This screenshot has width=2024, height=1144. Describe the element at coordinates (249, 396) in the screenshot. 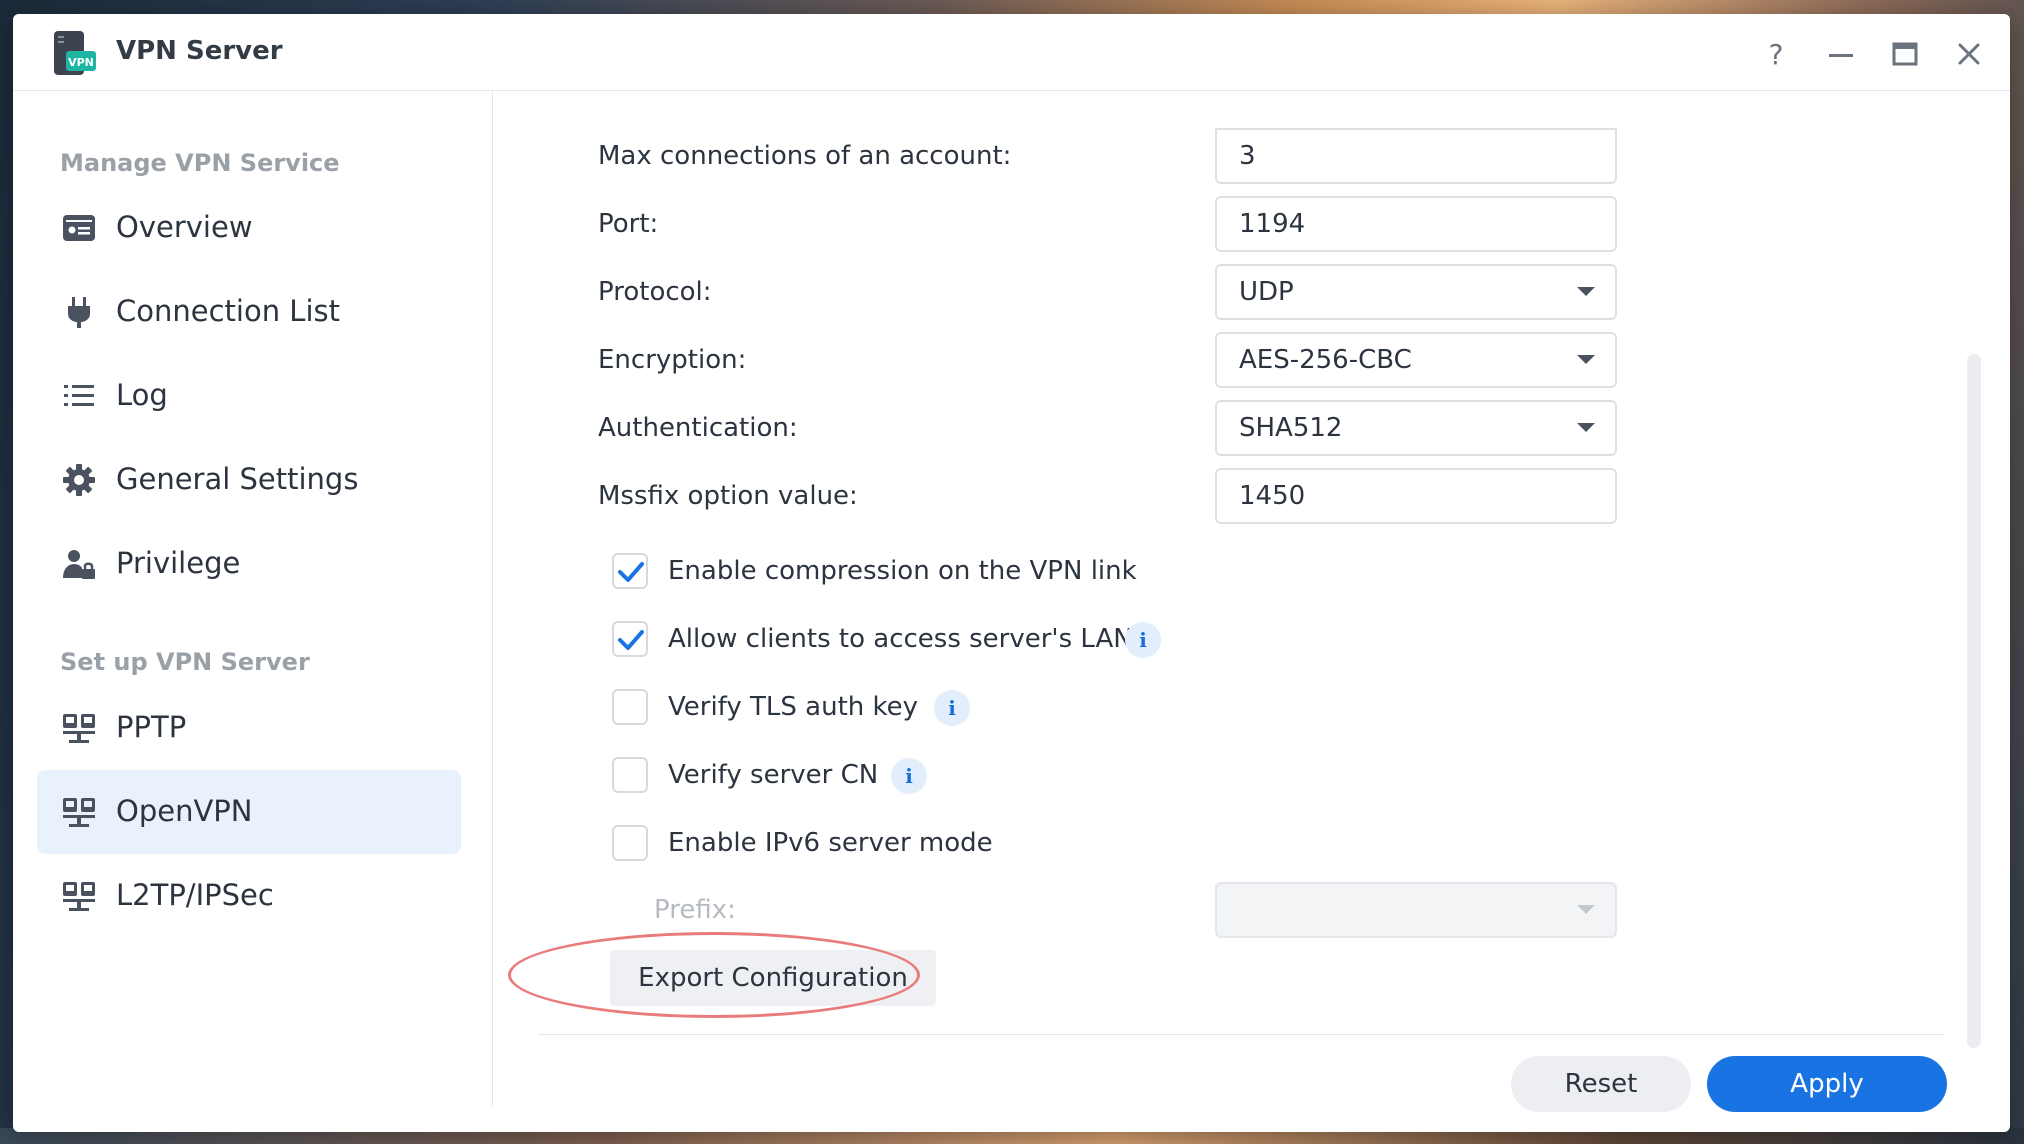

I see `sidebar-item-log: Log` at that location.